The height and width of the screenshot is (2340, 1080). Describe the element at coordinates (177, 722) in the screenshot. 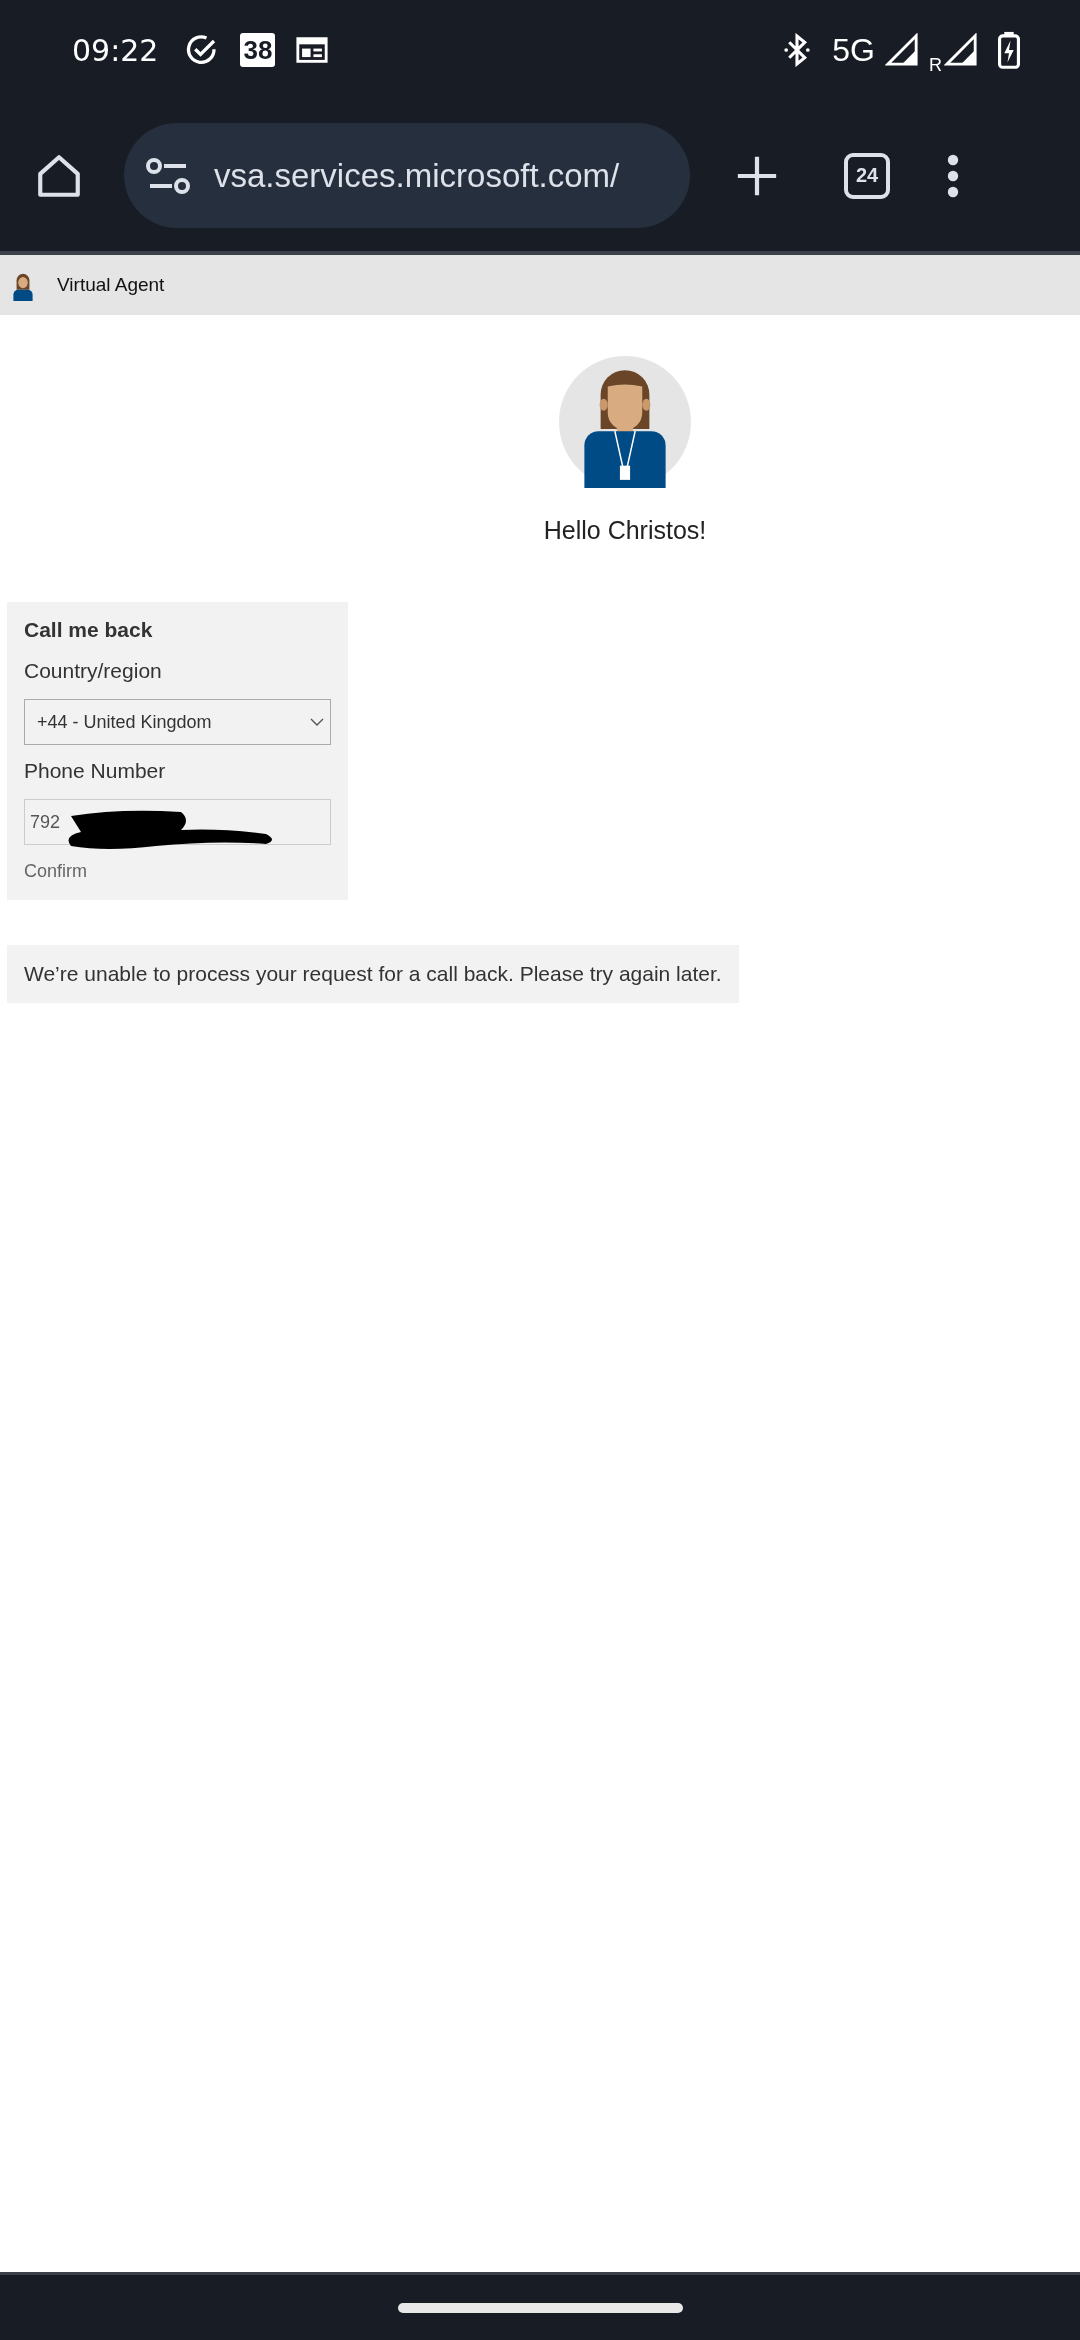

I see `country-dropdown: +44 - United Kingdom` at that location.